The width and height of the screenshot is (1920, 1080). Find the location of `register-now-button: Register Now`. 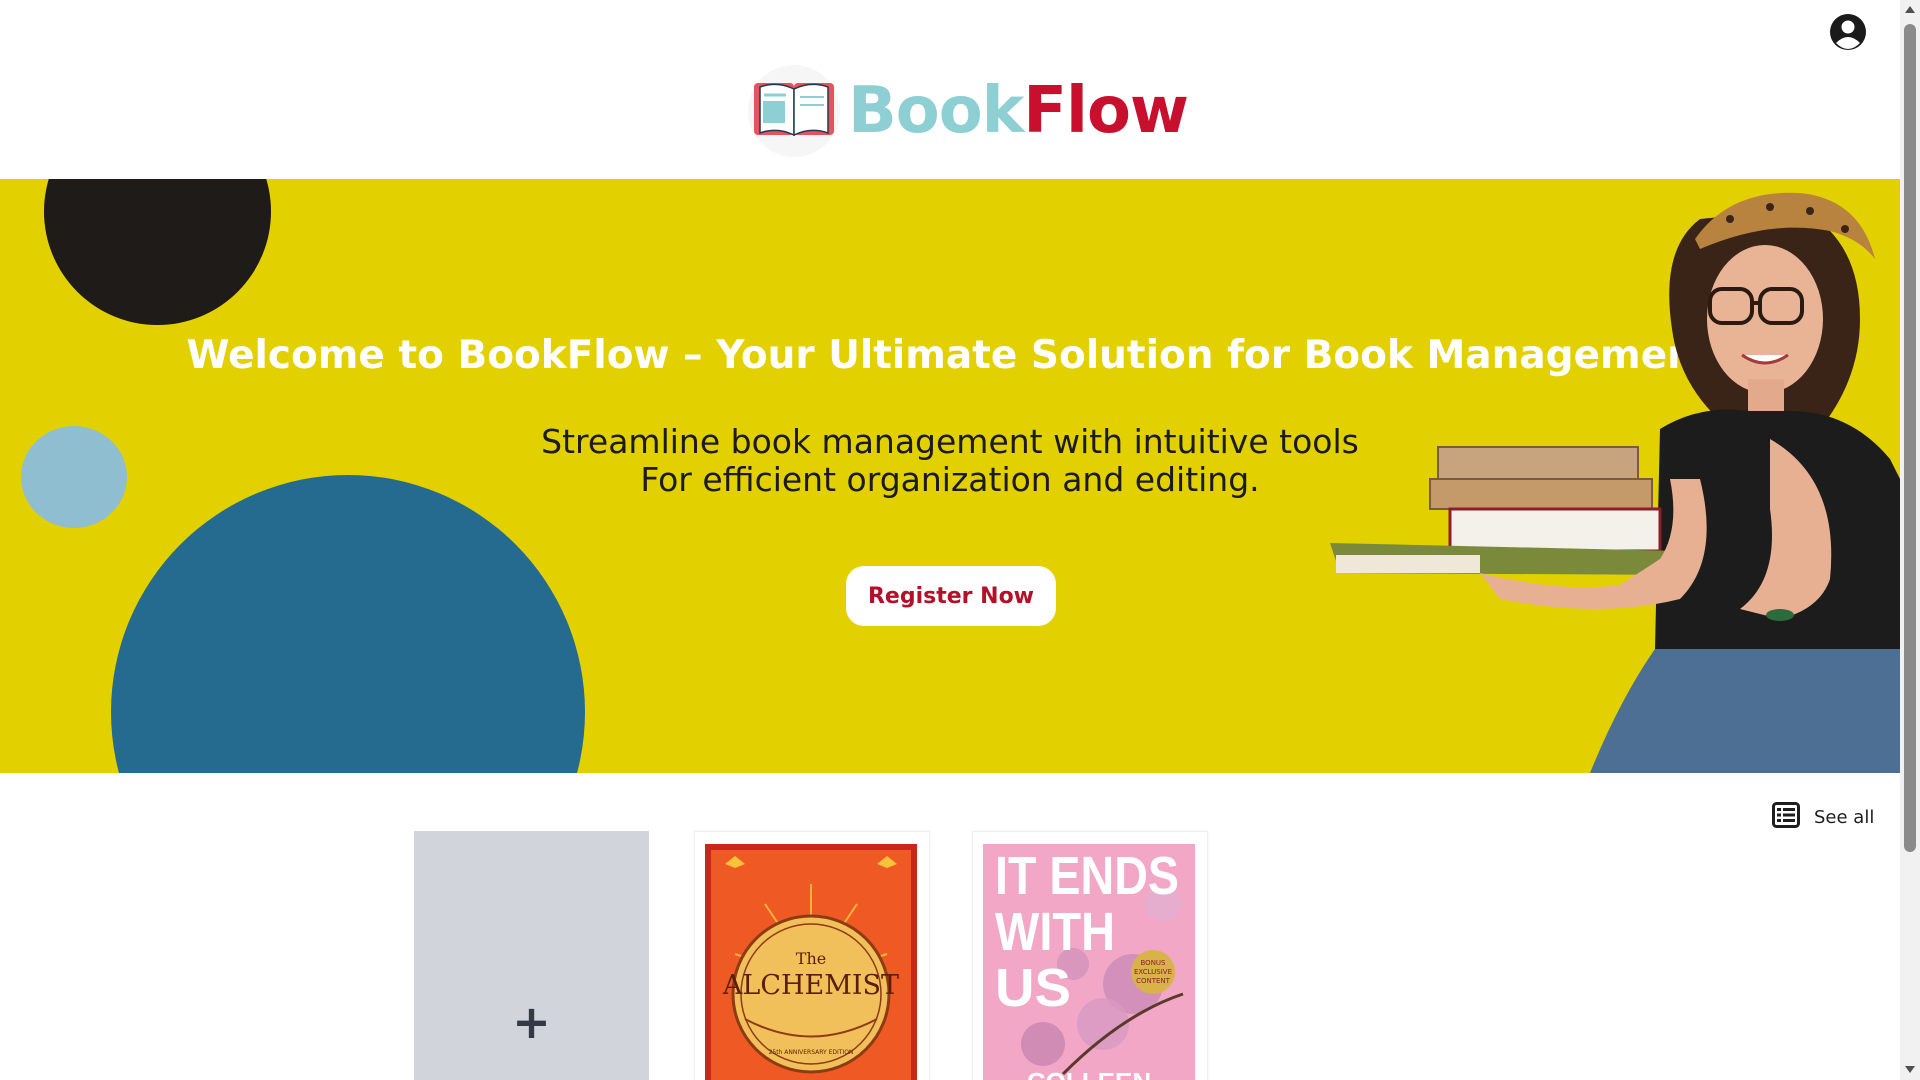

register-now-button: Register Now is located at coordinates (951, 596).